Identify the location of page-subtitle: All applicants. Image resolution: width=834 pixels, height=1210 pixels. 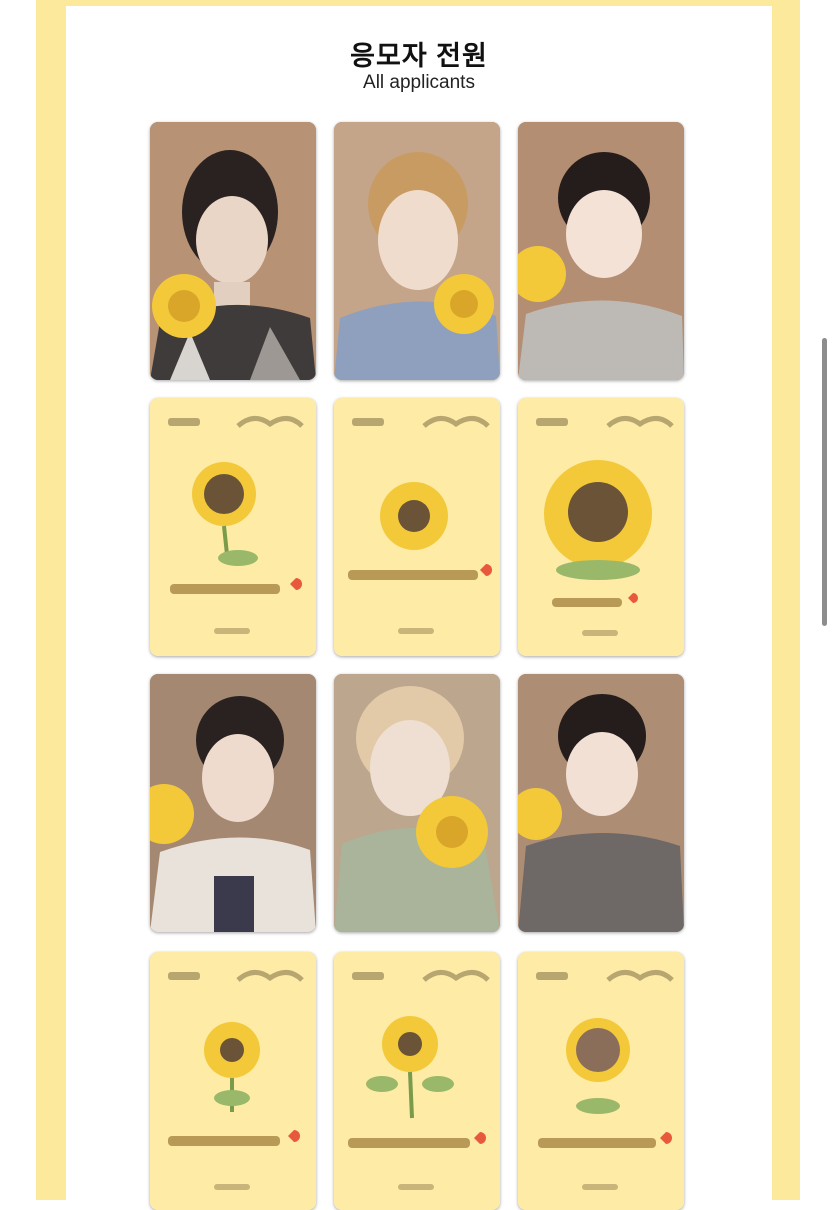
(419, 82).